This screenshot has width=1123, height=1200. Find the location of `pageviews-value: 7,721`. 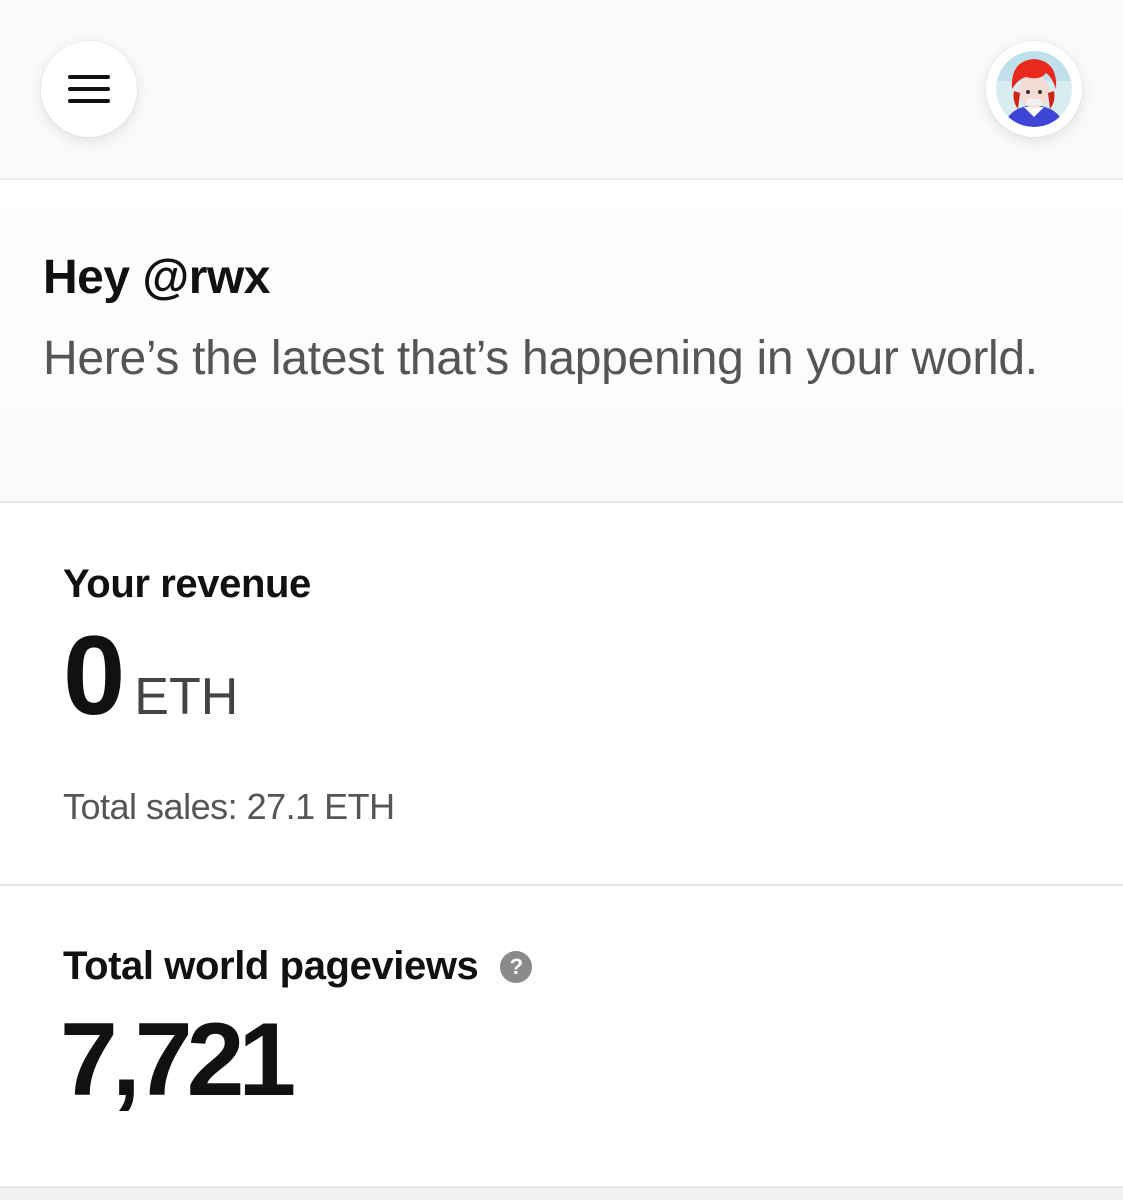

pageviews-value: 7,721 is located at coordinates (178, 1060).